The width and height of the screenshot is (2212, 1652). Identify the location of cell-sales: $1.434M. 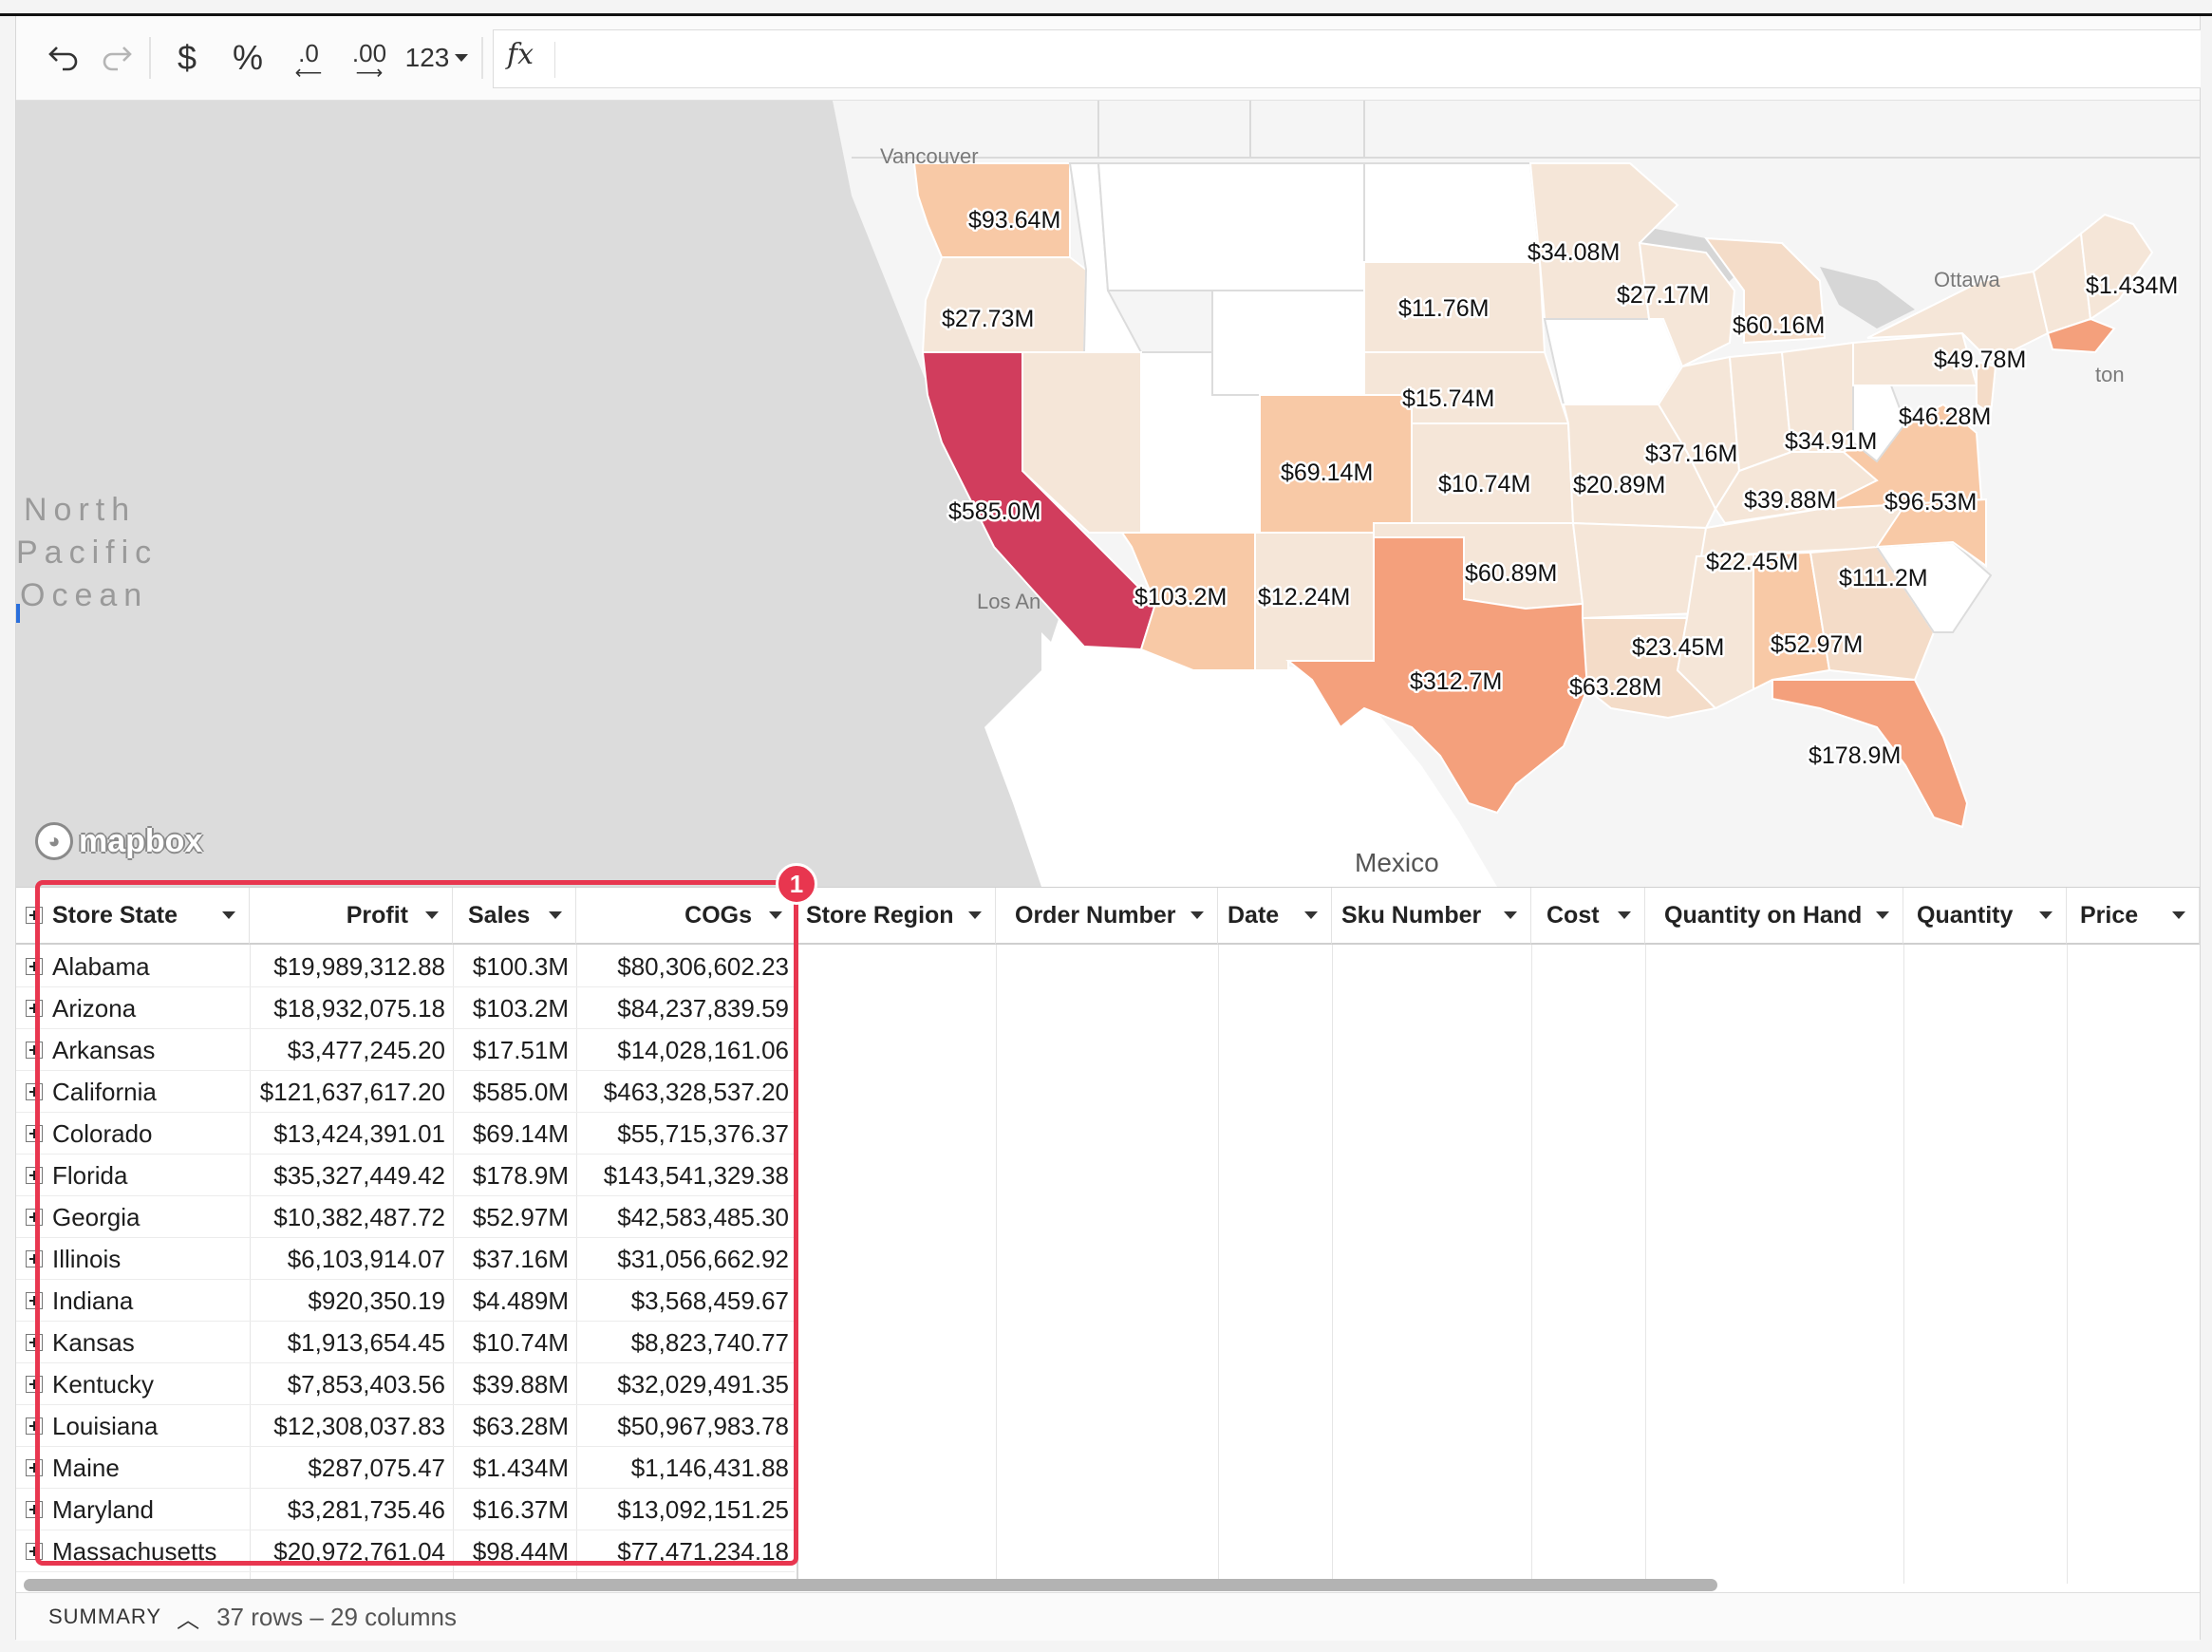
(514, 1468).